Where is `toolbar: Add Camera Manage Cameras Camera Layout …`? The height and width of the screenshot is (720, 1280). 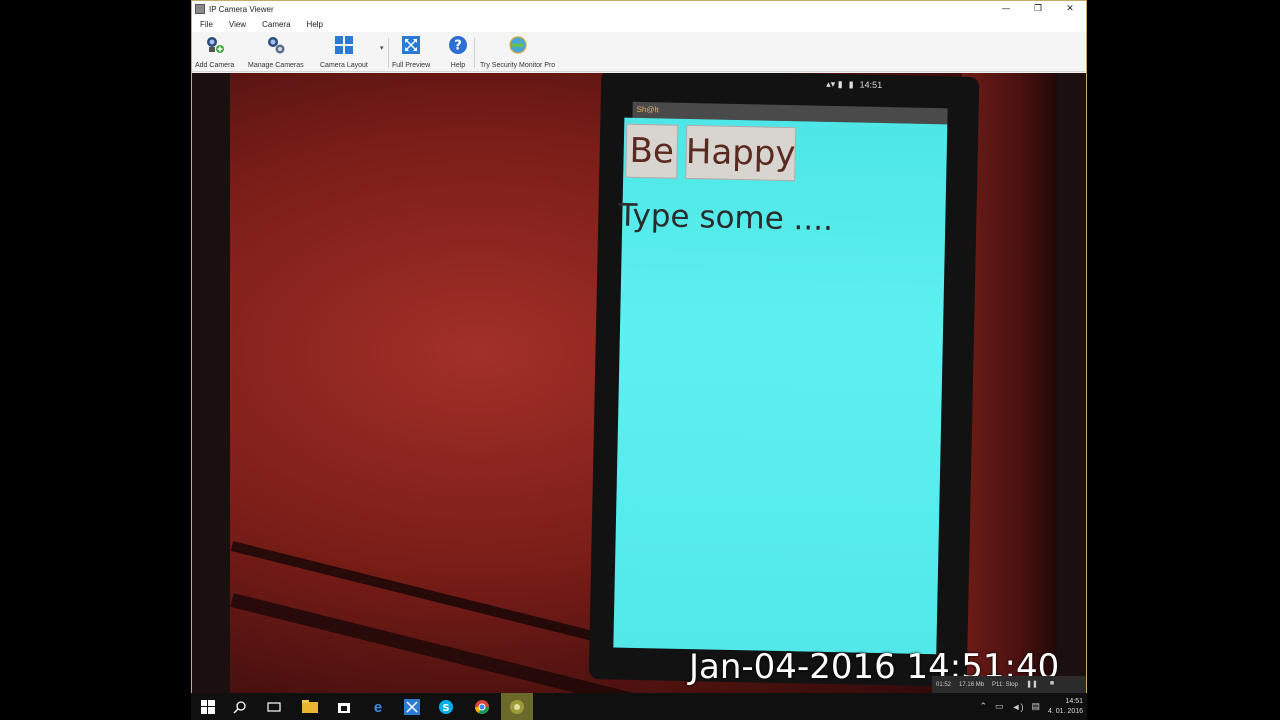 toolbar: Add Camera Manage Cameras Camera Layout … is located at coordinates (639, 52).